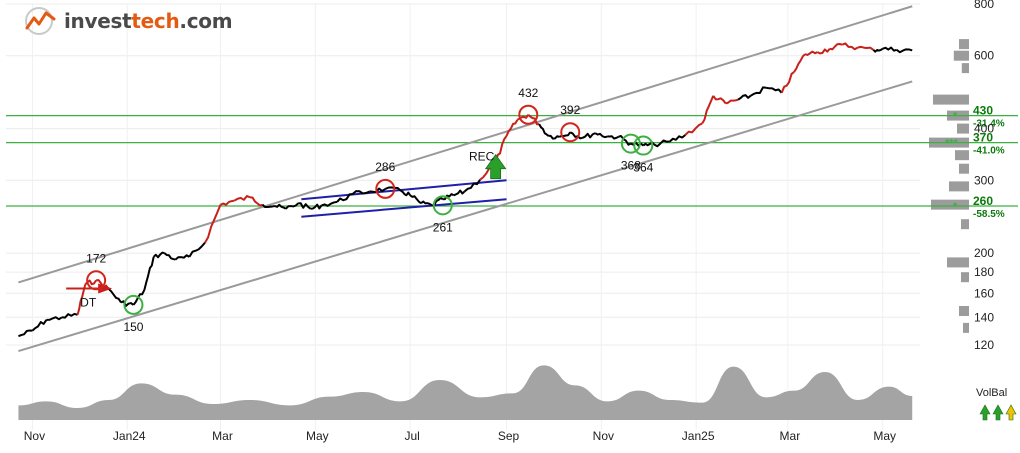 This screenshot has width=1020, height=453. Describe the element at coordinates (509, 436) in the screenshot. I see `x-tick-label: Sep` at that location.